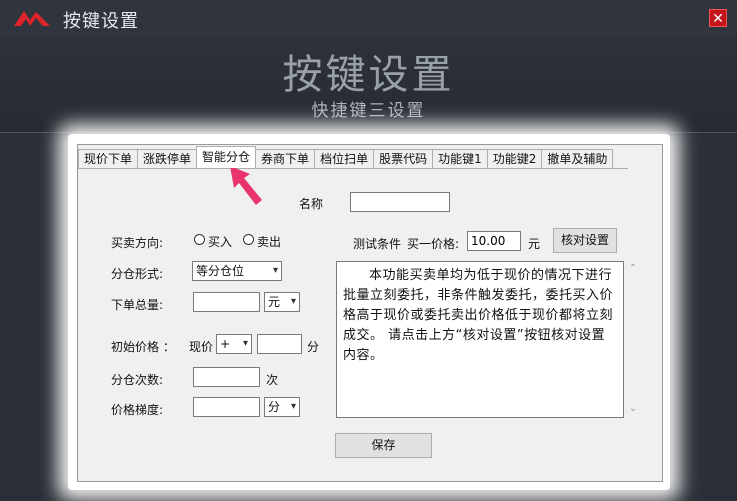 The width and height of the screenshot is (737, 501). I want to click on price-step-label: 价格梯度:, so click(137, 410).